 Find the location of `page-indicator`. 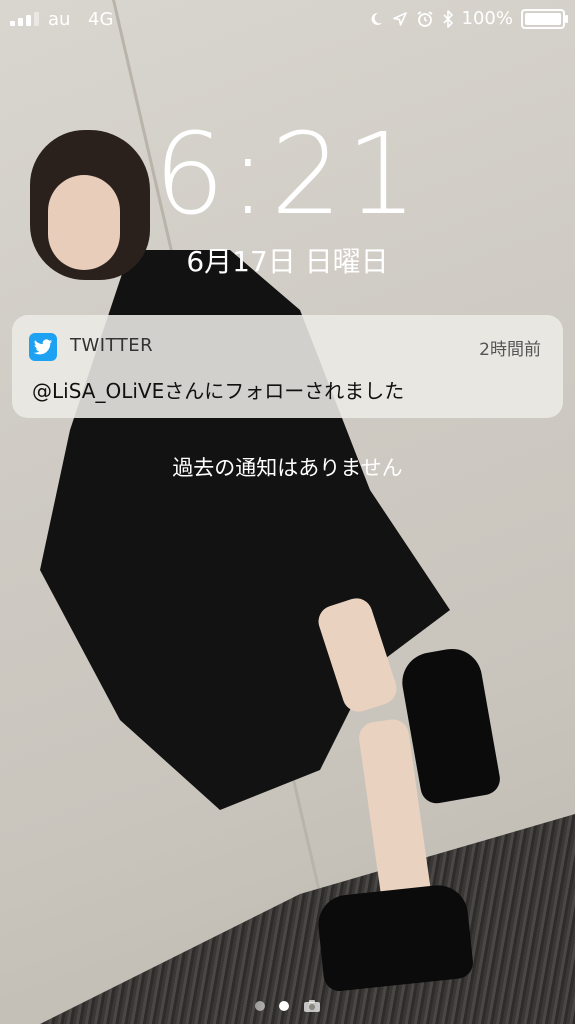

page-indicator is located at coordinates (287, 1006).